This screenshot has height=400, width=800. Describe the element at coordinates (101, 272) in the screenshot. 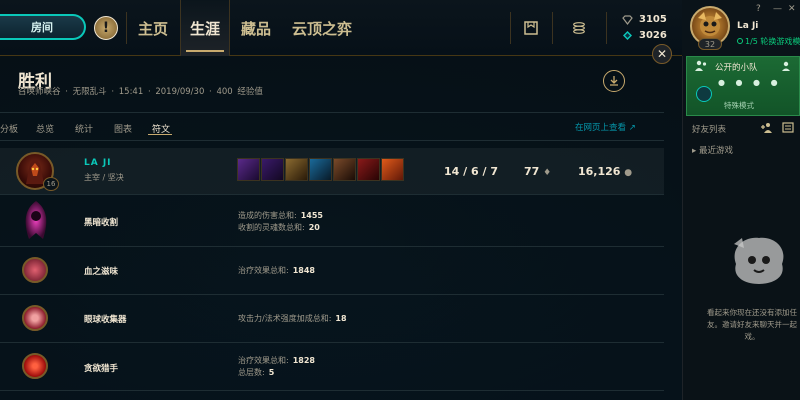

I see `rune-name: 血之滋味` at that location.